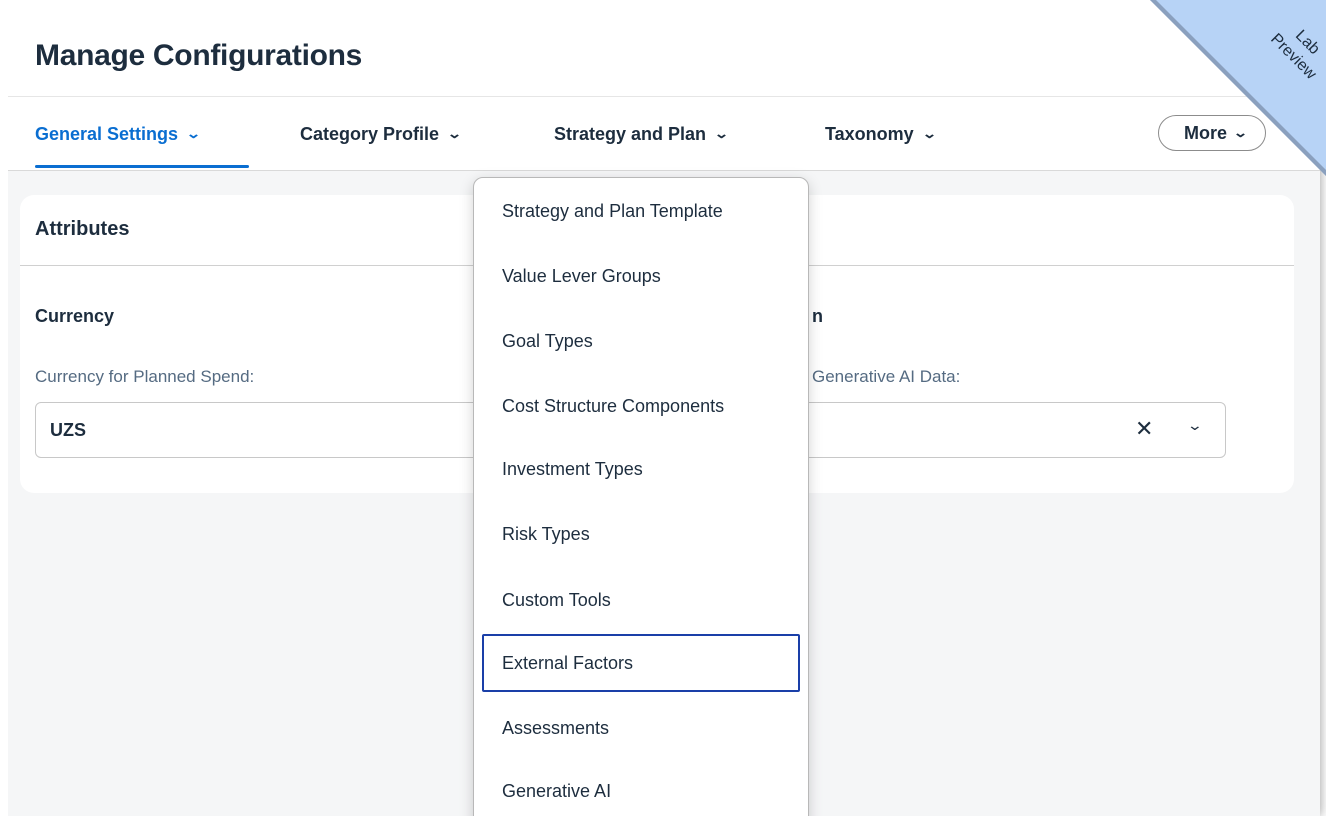 The width and height of the screenshot is (1326, 816). I want to click on tab-label: General Settings, so click(107, 133).